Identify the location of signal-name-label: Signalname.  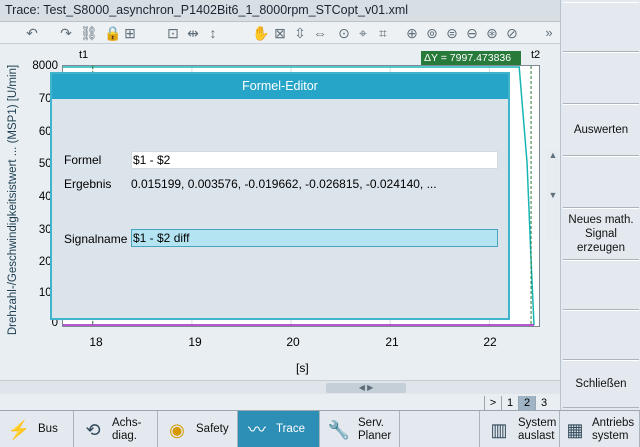
(96, 239).